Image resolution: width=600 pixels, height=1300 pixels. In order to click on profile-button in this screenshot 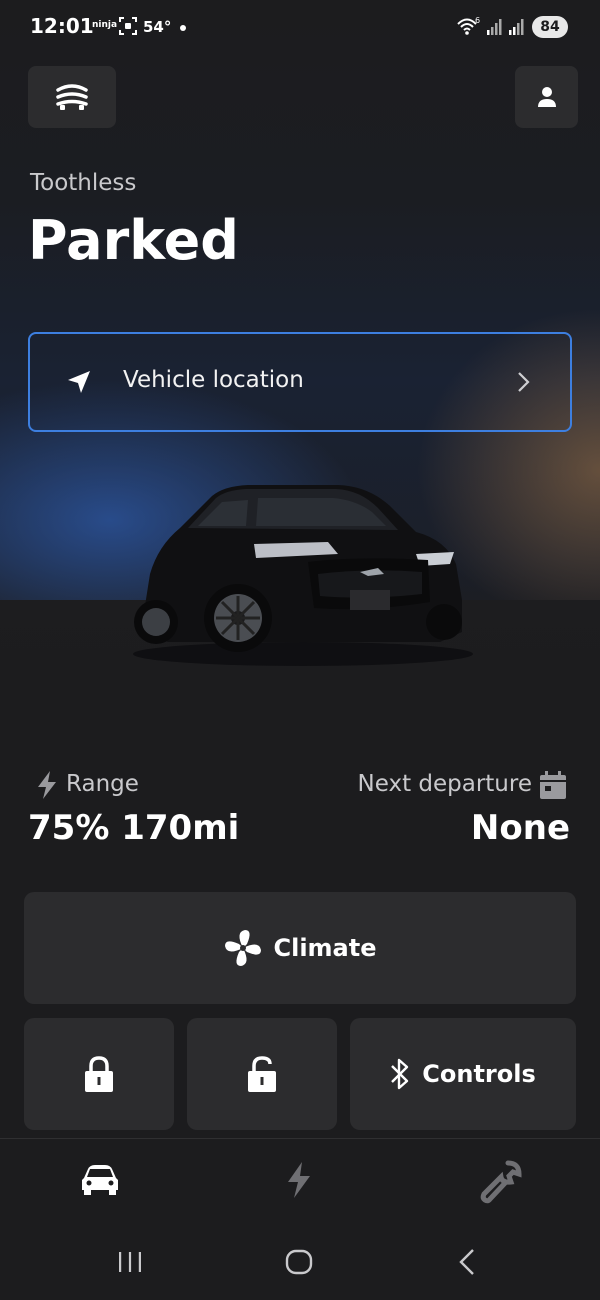, I will do `click(546, 97)`.